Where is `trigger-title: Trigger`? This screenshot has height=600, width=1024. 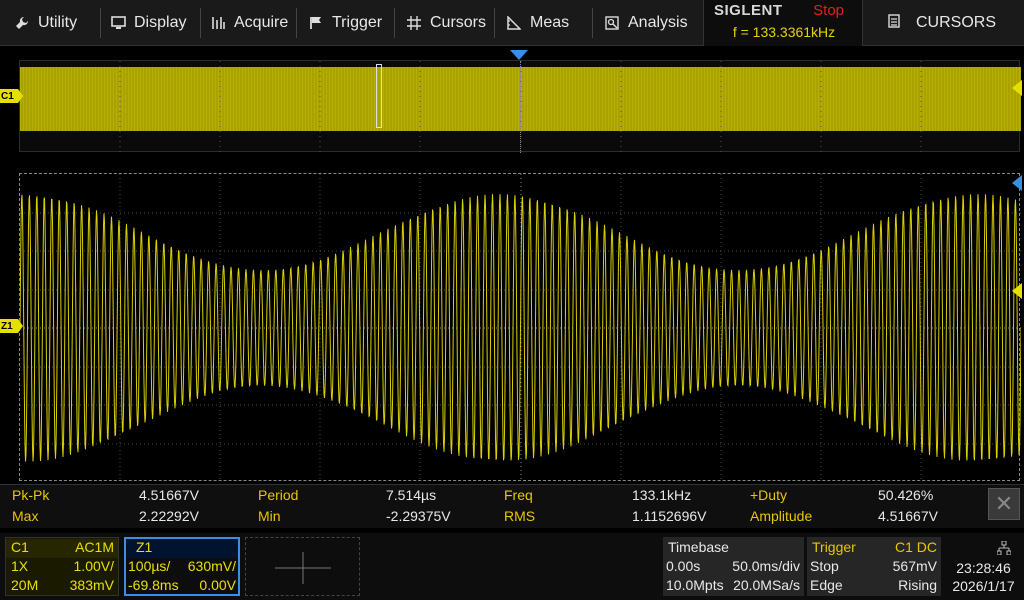
trigger-title: Trigger is located at coordinates (834, 547).